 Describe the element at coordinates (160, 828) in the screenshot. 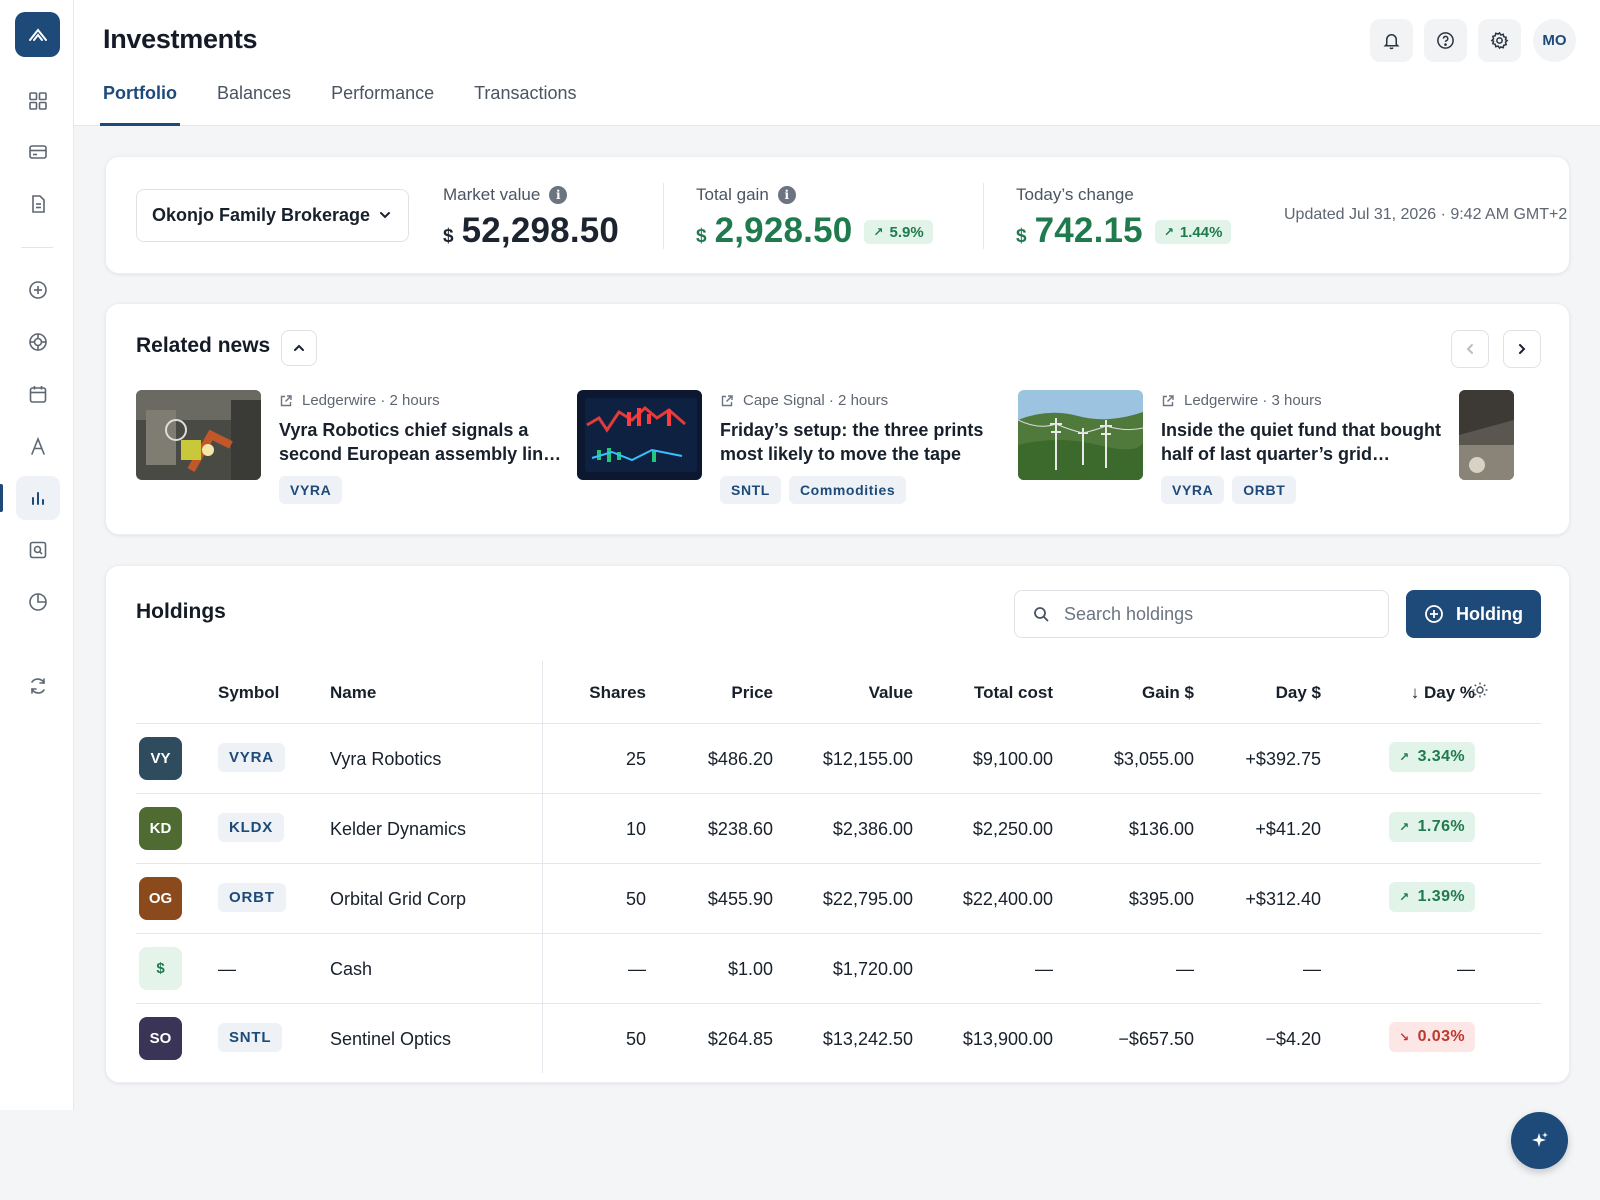

I see `holding-avatar: KD` at that location.